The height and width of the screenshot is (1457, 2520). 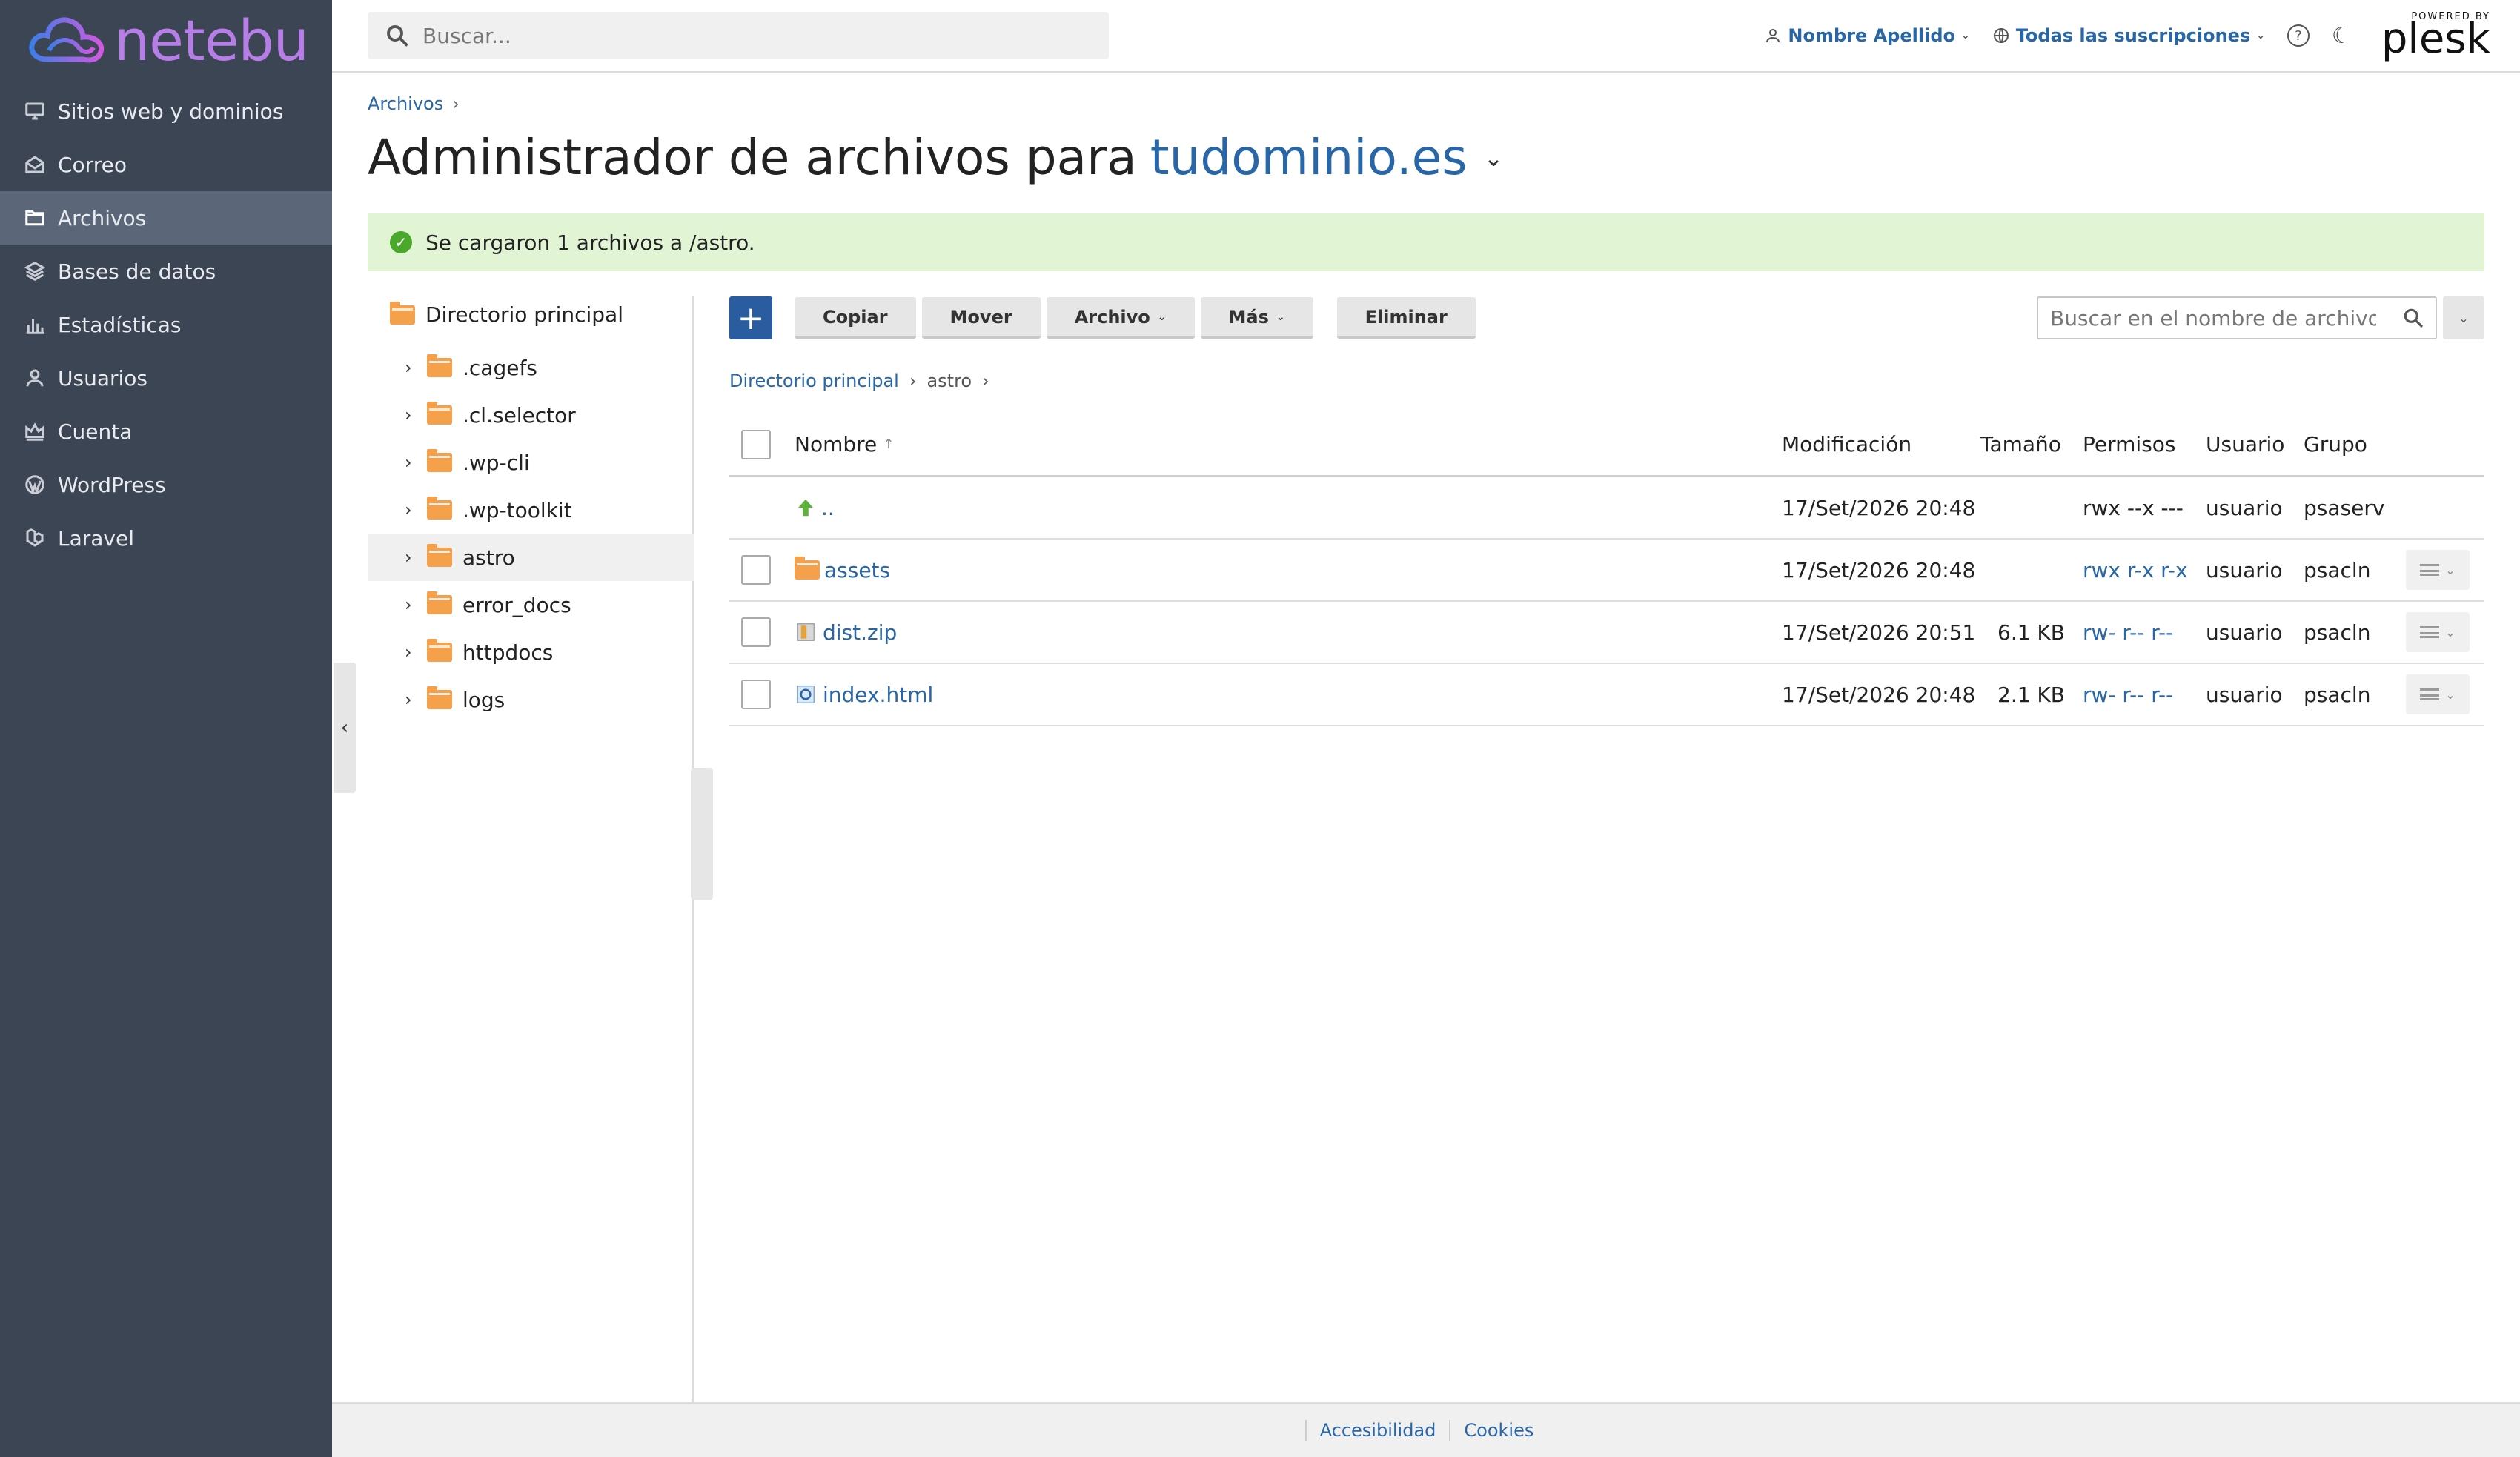 I want to click on nav-item-statistics: Estadísticas, so click(x=166, y=324).